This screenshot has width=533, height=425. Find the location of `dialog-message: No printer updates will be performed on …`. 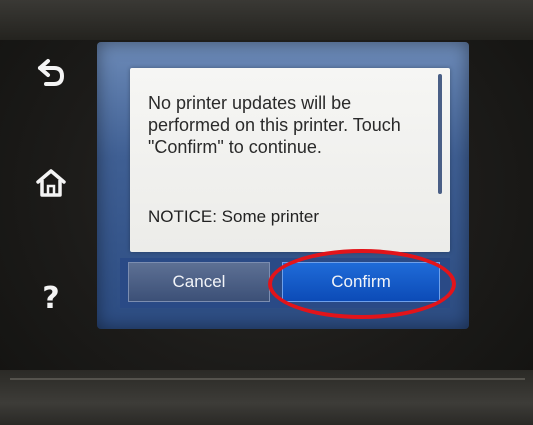

dialog-message: No printer updates will be performed on … is located at coordinates (274, 125).